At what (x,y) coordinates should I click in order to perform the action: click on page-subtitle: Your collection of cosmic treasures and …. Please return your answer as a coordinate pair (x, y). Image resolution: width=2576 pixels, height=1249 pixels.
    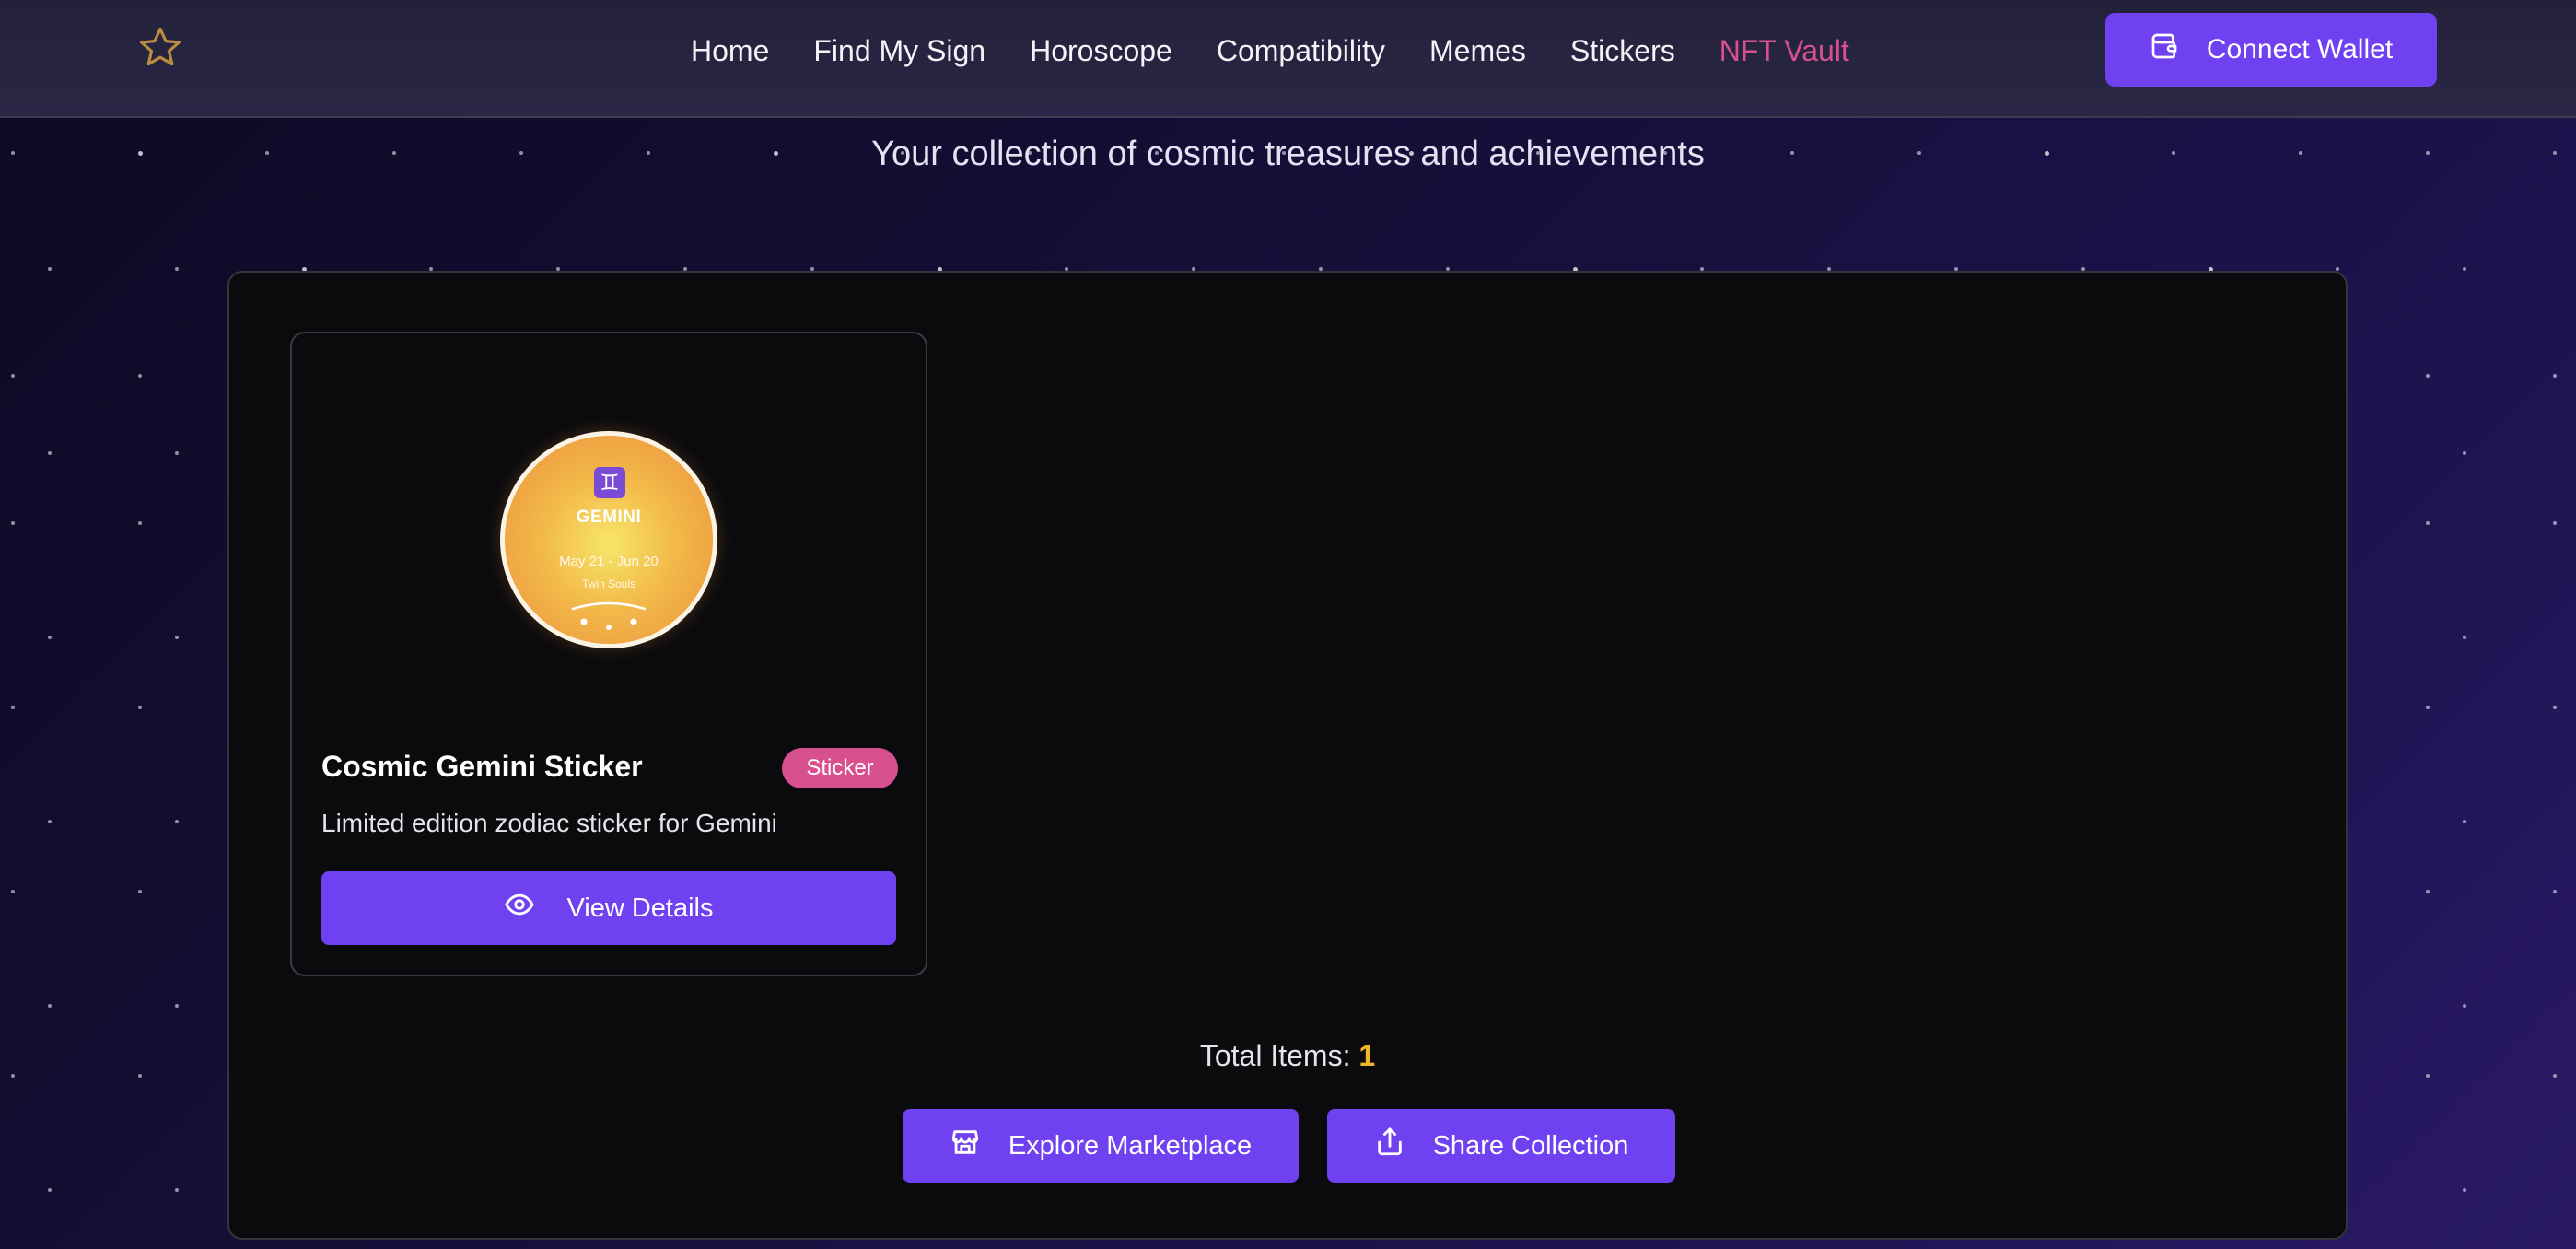
    Looking at the image, I should click on (1288, 153).